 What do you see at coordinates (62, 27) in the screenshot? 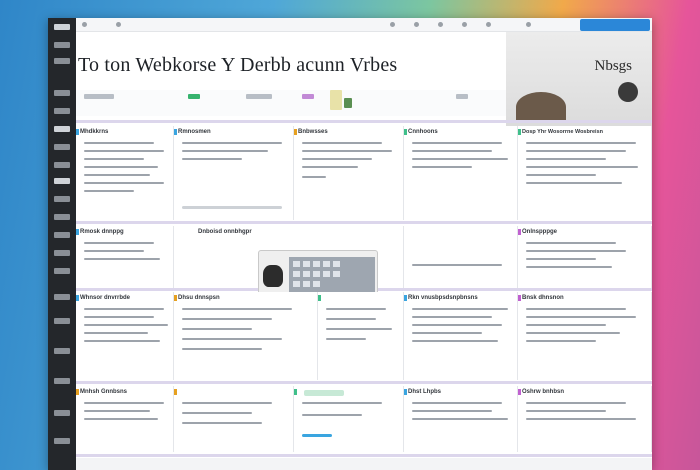
I see `sidebar-logo-icon` at bounding box center [62, 27].